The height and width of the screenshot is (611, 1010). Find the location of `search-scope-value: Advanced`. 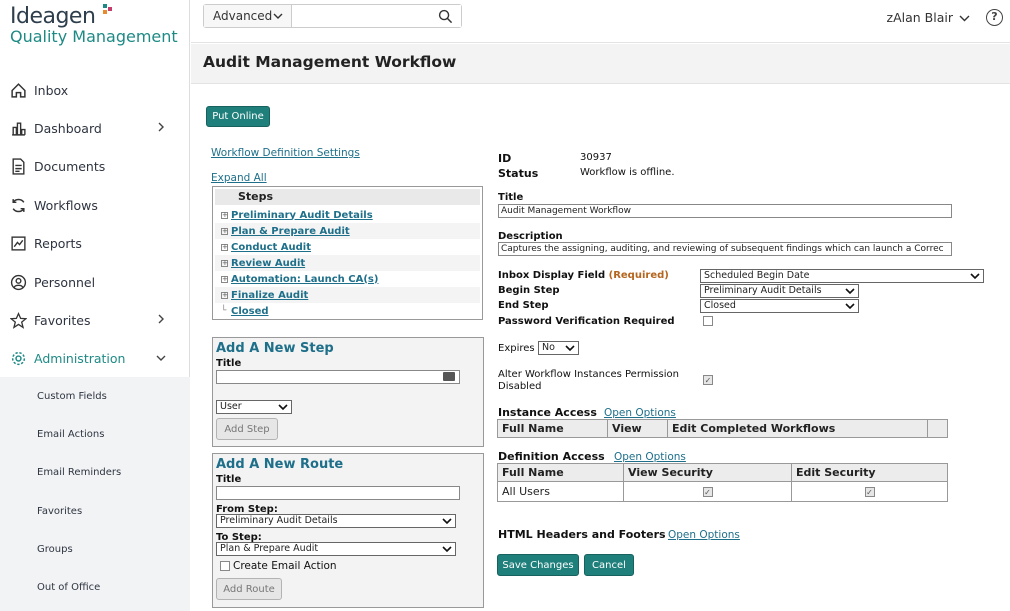

search-scope-value: Advanced is located at coordinates (243, 16).